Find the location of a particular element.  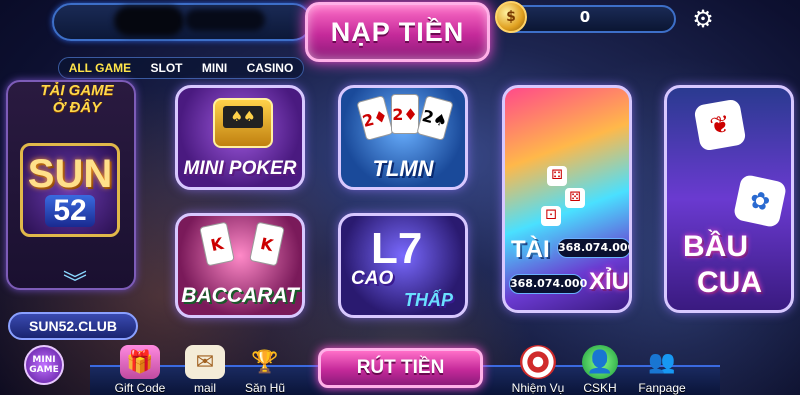

sun52-logo: SUN 52 is located at coordinates (70, 190).